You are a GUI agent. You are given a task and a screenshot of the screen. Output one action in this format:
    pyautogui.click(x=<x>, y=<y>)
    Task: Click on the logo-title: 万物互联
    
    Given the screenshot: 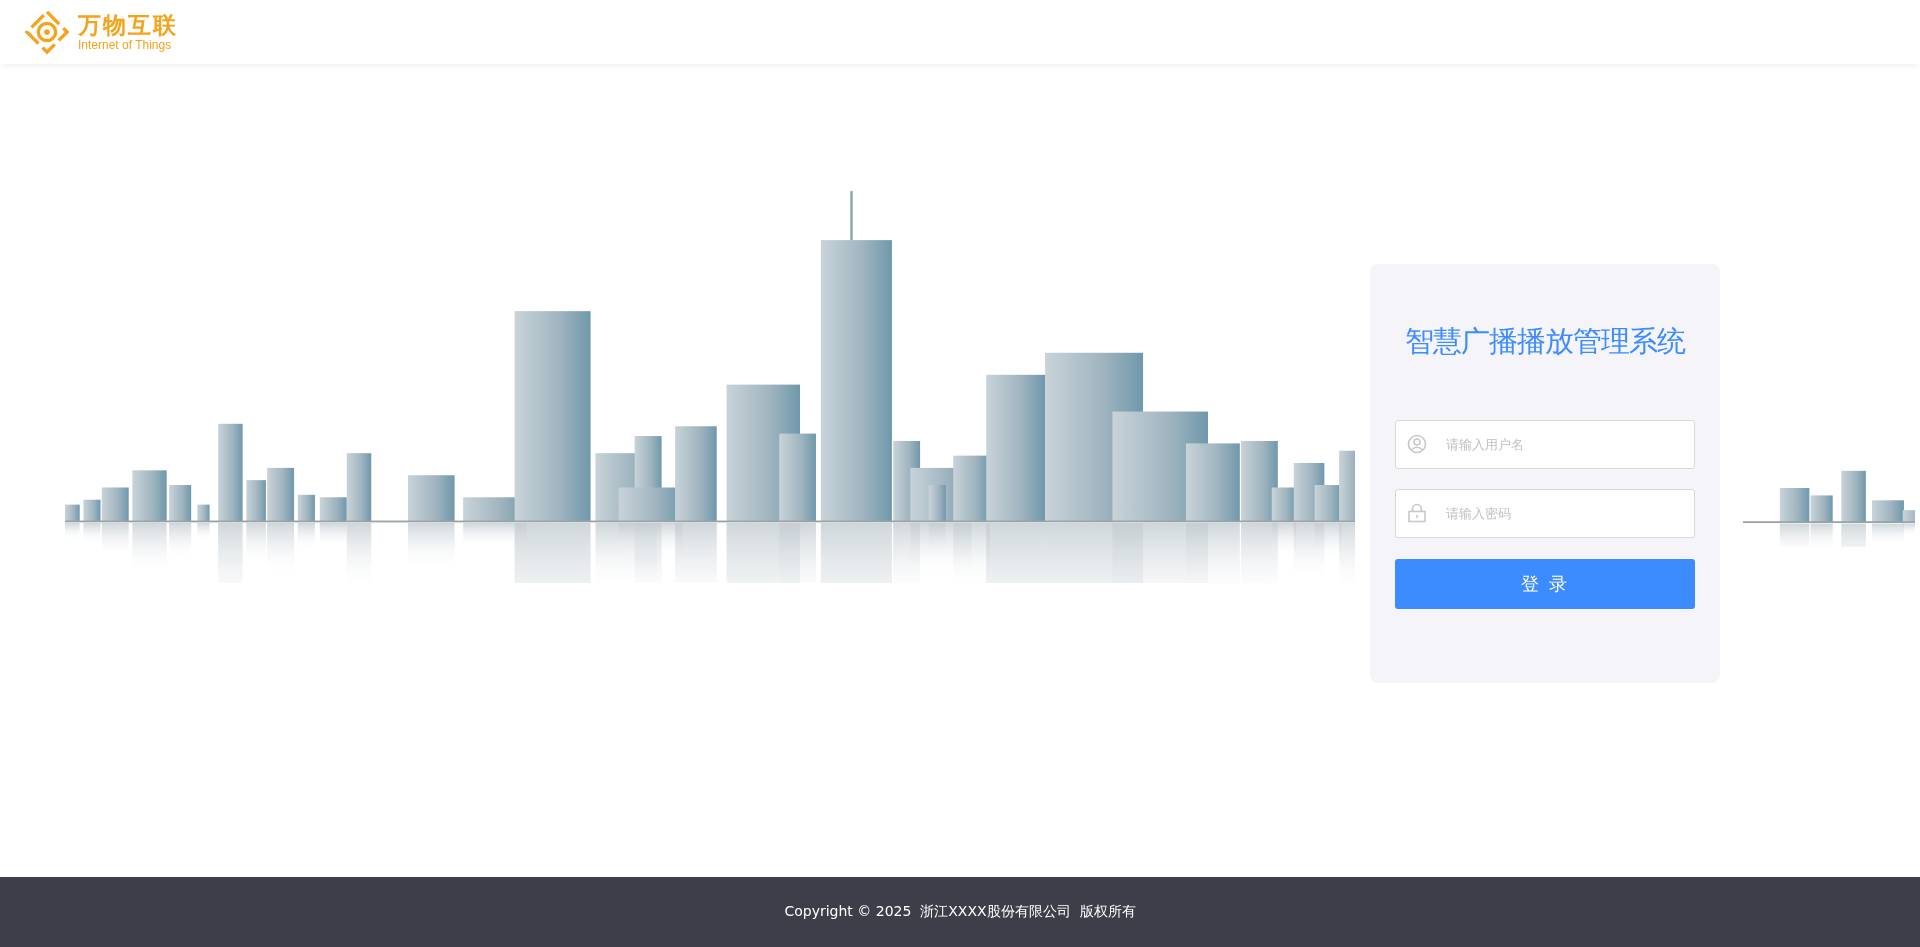 What is the action you would take?
    pyautogui.click(x=128, y=25)
    